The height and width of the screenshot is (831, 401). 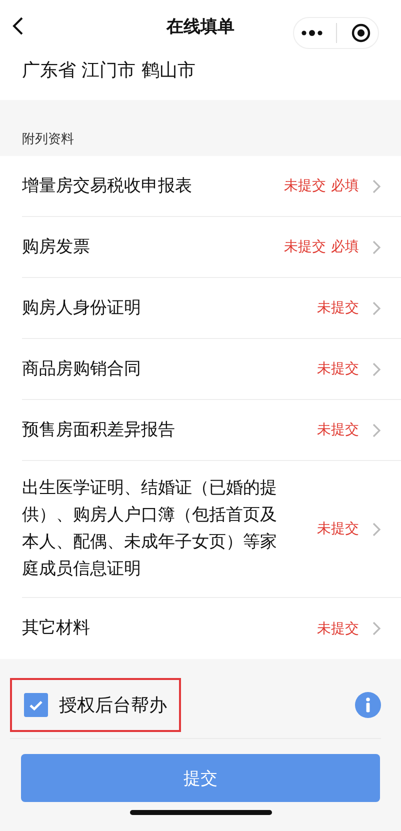 What do you see at coordinates (361, 33) in the screenshot?
I see `close-target-icon` at bounding box center [361, 33].